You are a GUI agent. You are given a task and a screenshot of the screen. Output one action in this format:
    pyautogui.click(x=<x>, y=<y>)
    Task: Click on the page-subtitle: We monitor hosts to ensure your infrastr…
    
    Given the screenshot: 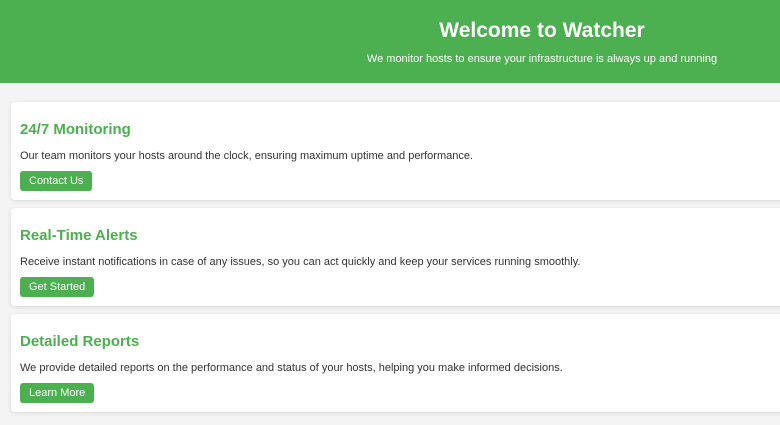 What is the action you would take?
    pyautogui.click(x=542, y=59)
    